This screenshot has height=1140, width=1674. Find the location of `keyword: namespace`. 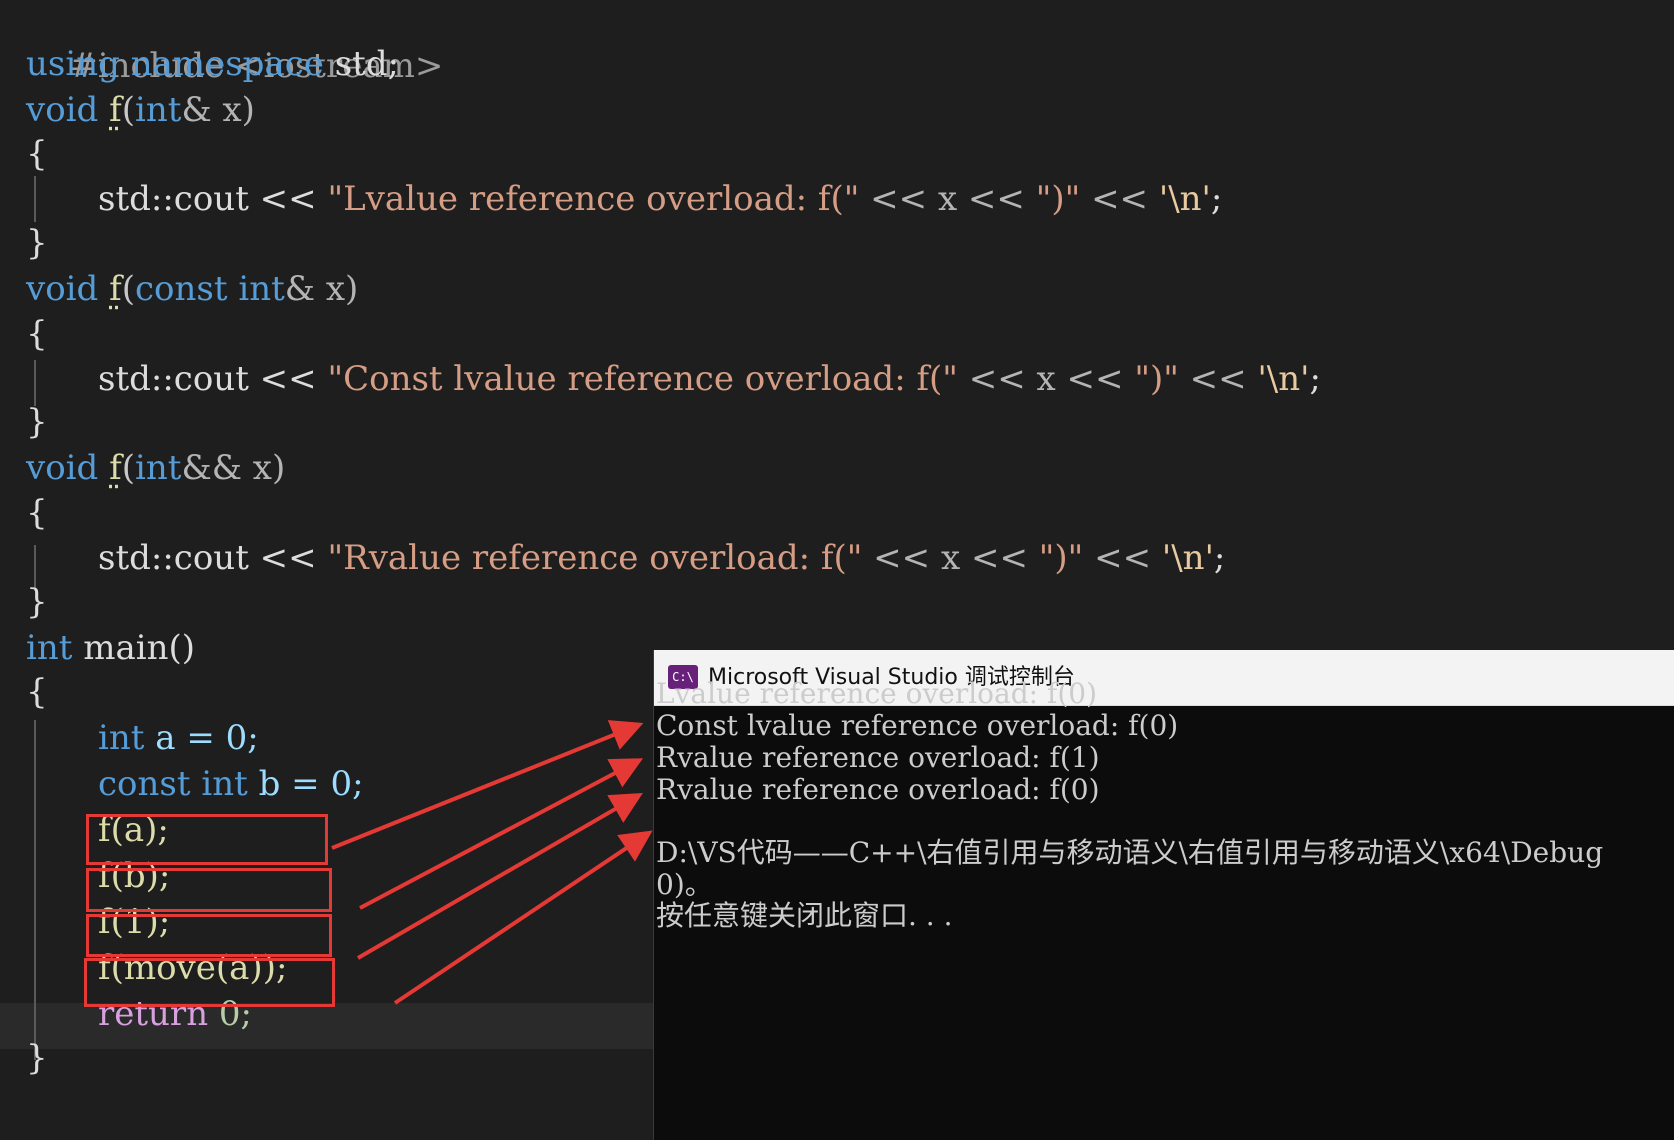

keyword: namespace is located at coordinates (227, 64).